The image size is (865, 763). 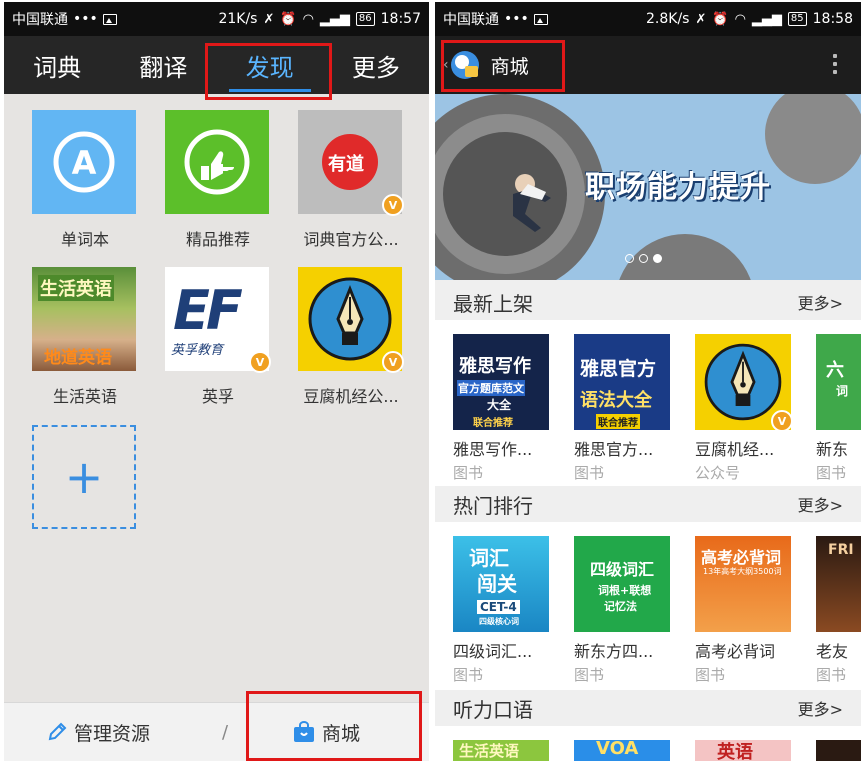 I want to click on shelf-listening-speaking: 生活英语 VOA 英语, so click(x=648, y=743).